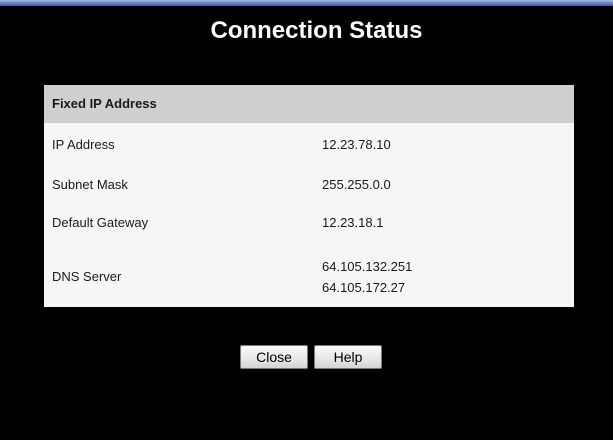 The height and width of the screenshot is (440, 613). Describe the element at coordinates (87, 276) in the screenshot. I see `dns-server-label: DNS Server` at that location.